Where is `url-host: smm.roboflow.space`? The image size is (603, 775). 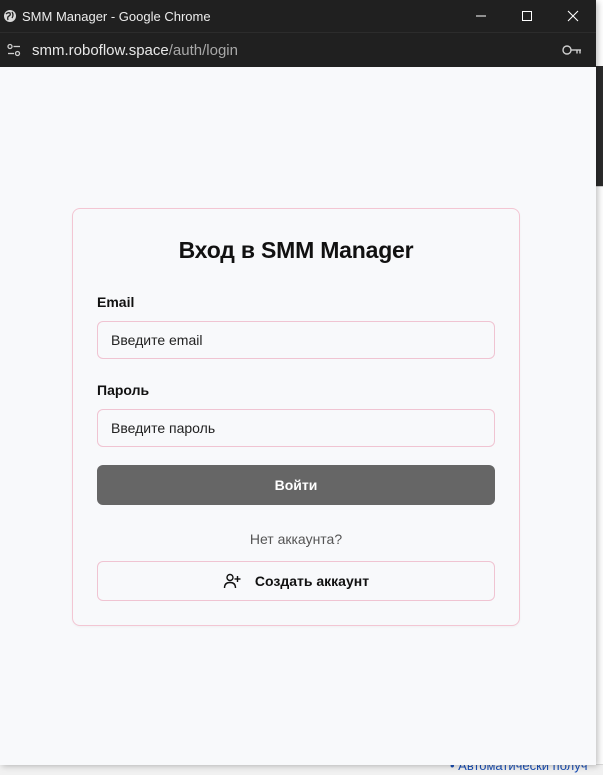
url-host: smm.roboflow.space is located at coordinates (100, 50).